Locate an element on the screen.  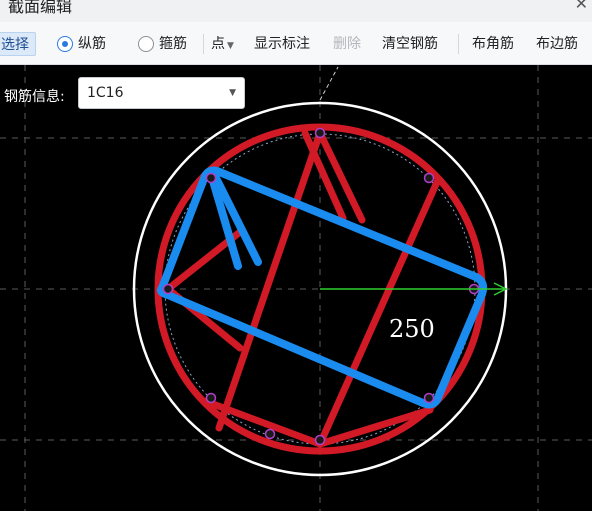
point-dropdown-label: 点 is located at coordinates (218, 44).